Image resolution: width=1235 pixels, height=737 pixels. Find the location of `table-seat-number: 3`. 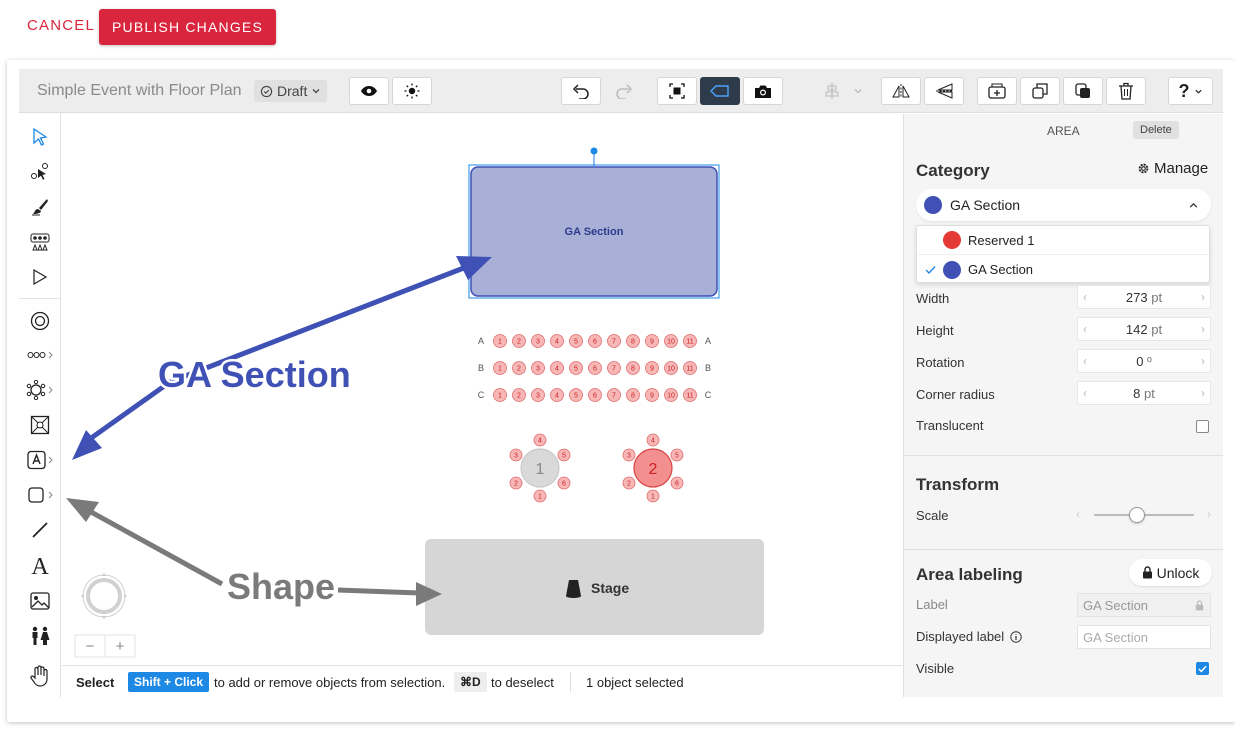

table-seat-number: 3 is located at coordinates (629, 456).